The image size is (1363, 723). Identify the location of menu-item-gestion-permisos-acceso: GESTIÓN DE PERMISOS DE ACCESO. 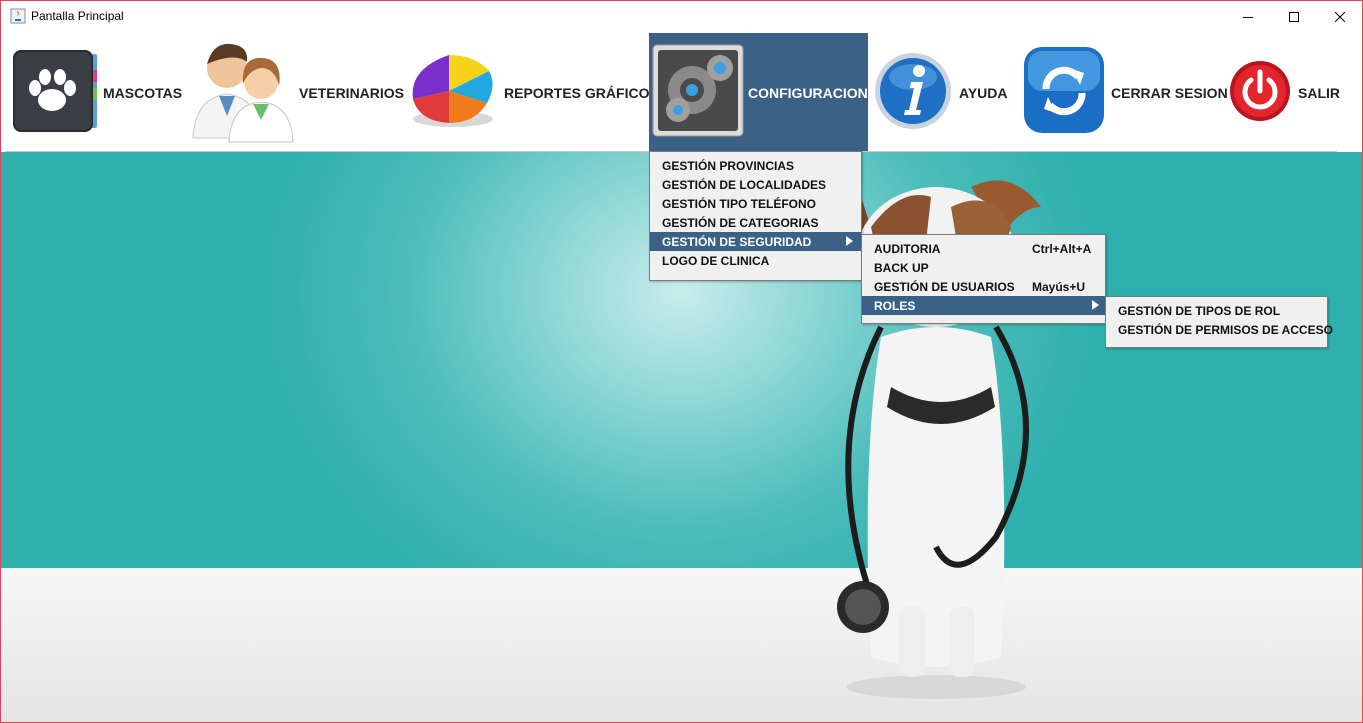
(1219, 329).